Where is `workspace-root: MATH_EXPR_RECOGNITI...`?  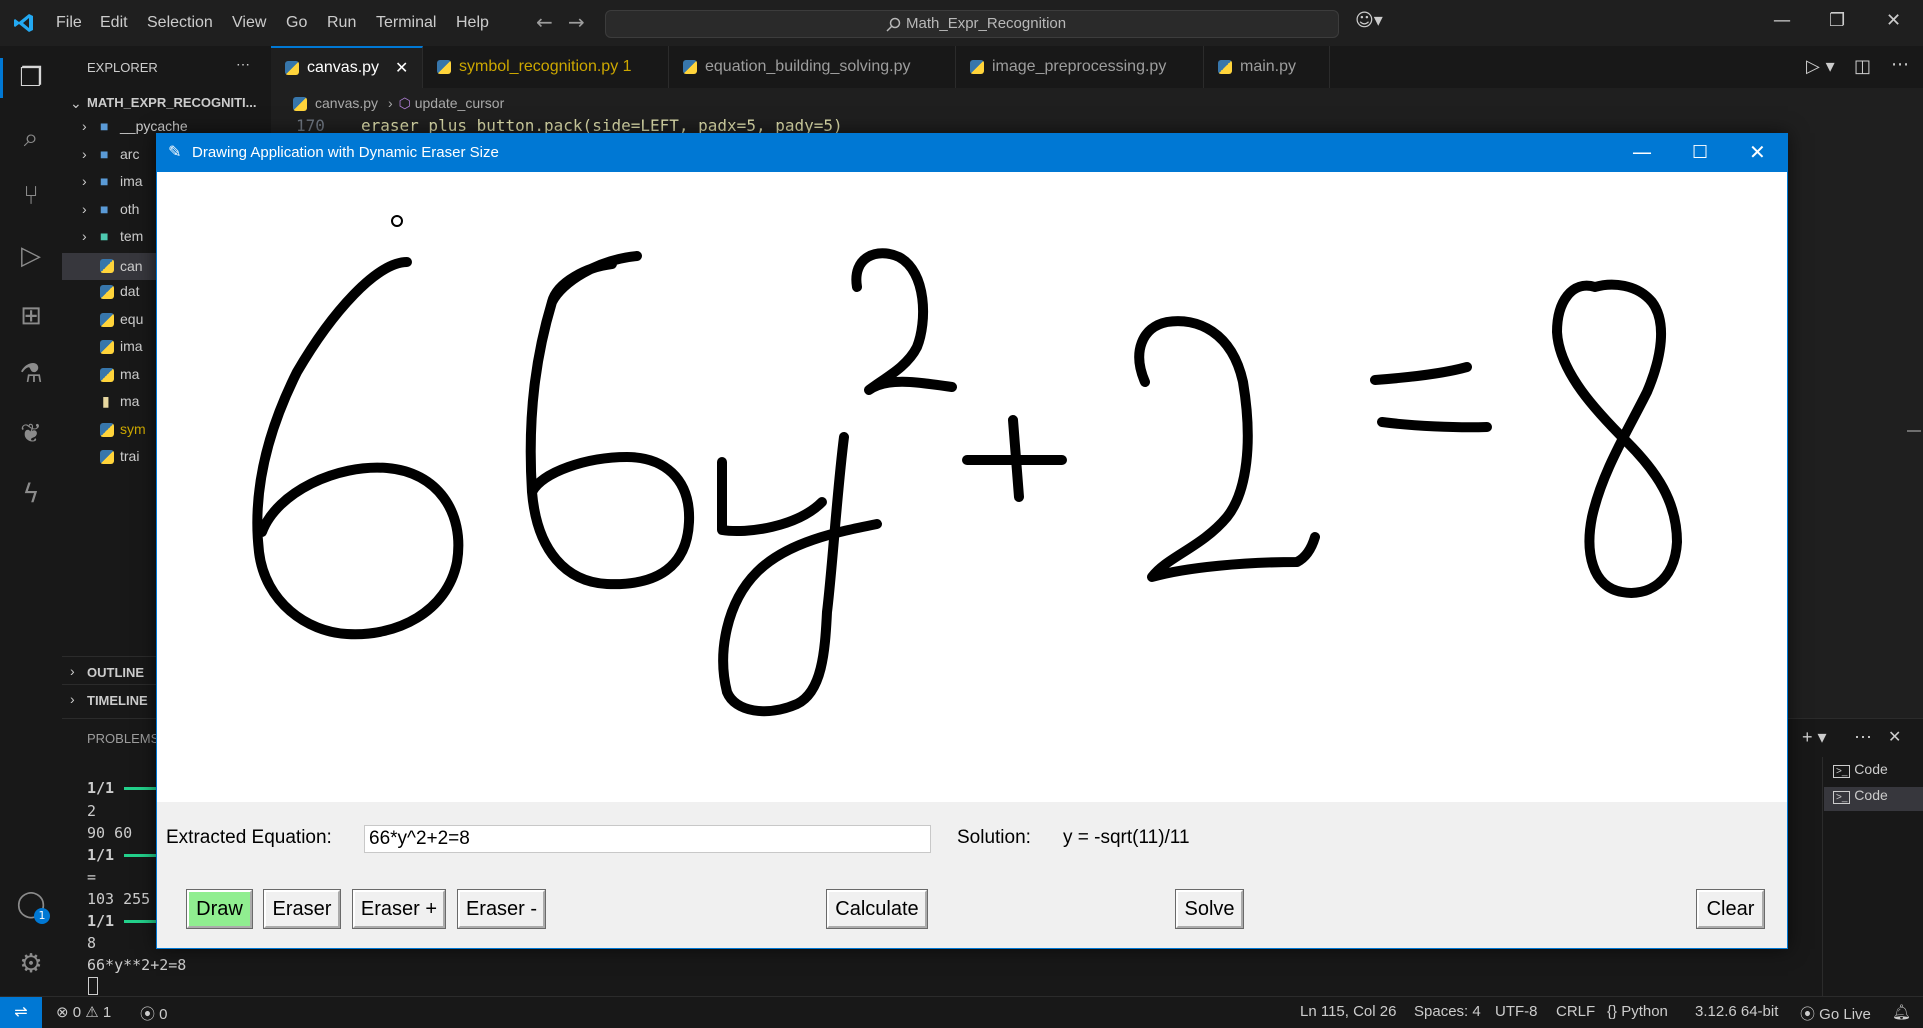
workspace-root: MATH_EXPR_RECOGNITI... is located at coordinates (172, 102).